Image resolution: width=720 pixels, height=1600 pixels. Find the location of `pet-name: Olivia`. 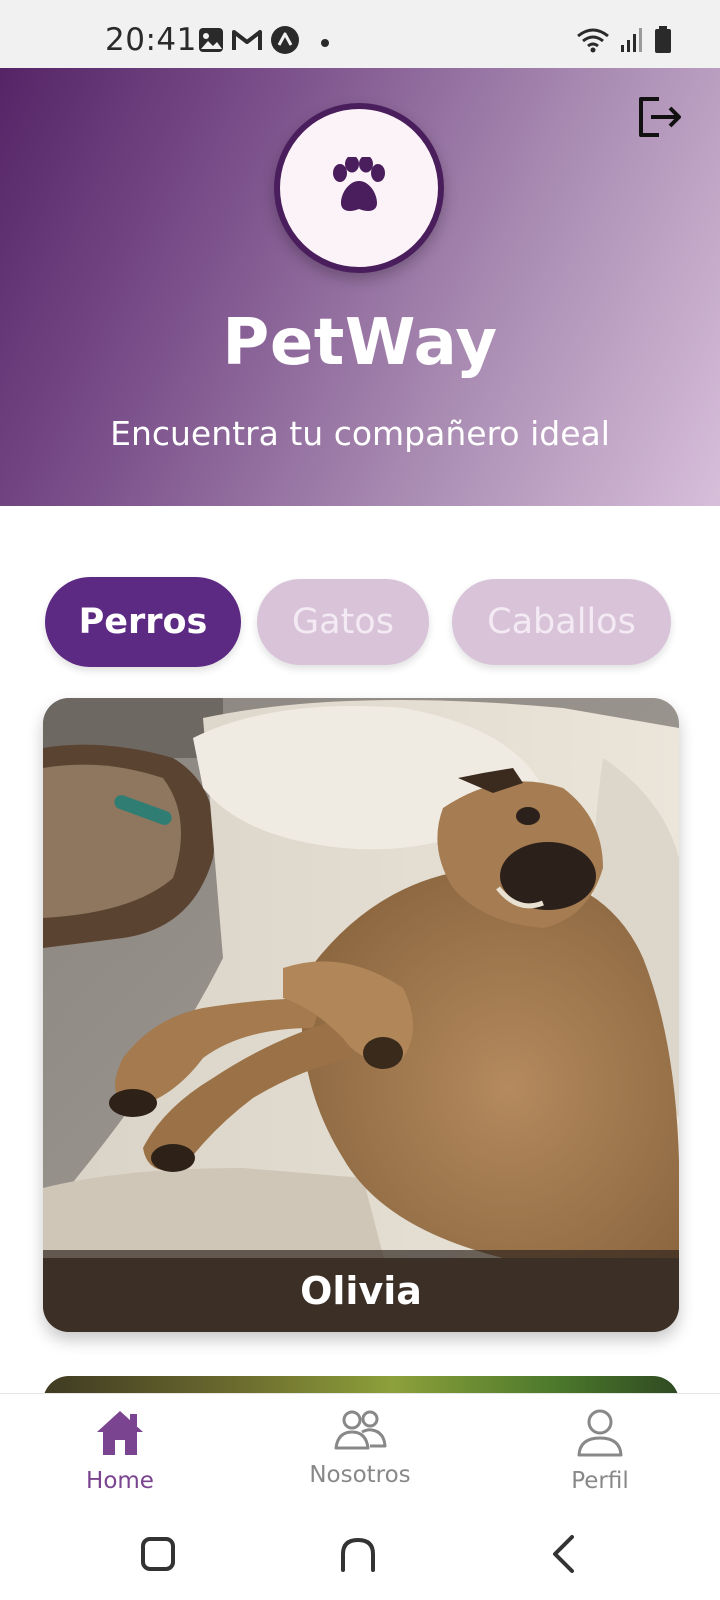

pet-name: Olivia is located at coordinates (361, 1291).